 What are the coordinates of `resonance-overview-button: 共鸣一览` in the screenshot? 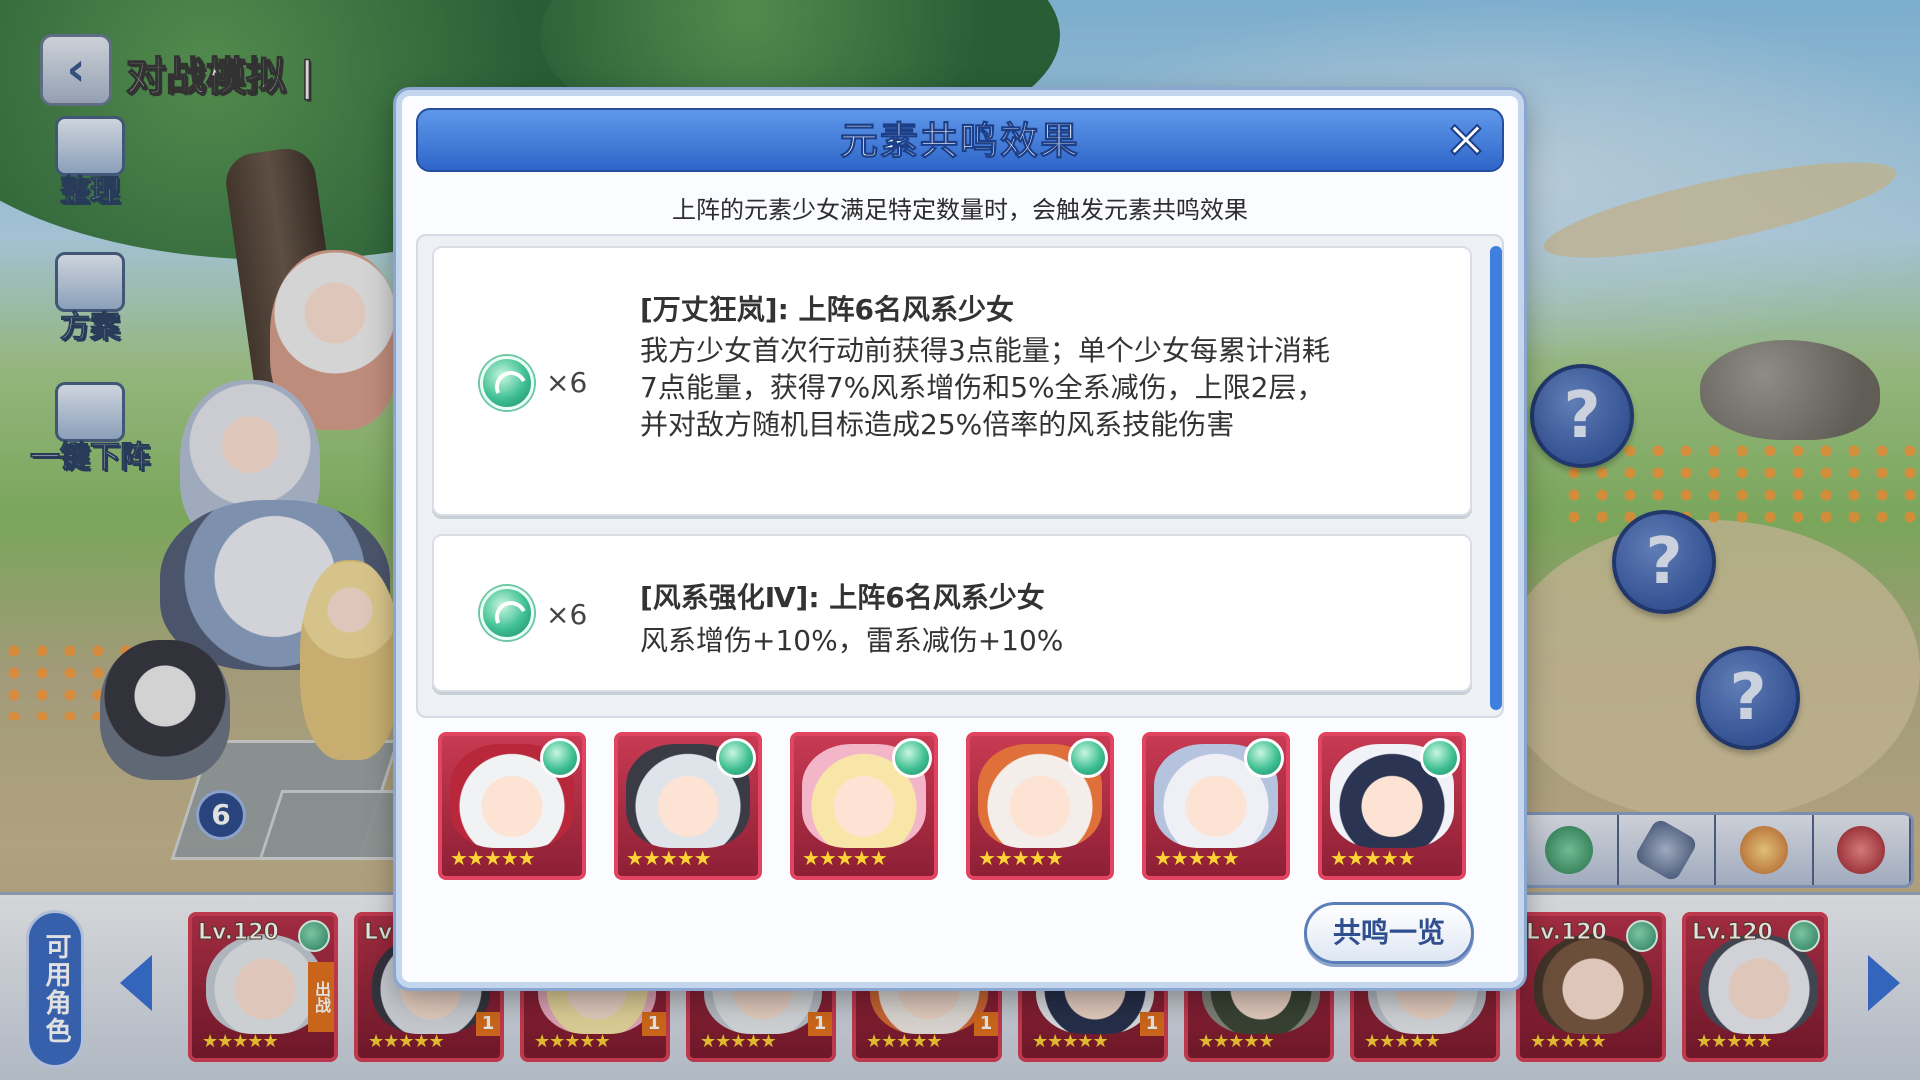 It's located at (1389, 933).